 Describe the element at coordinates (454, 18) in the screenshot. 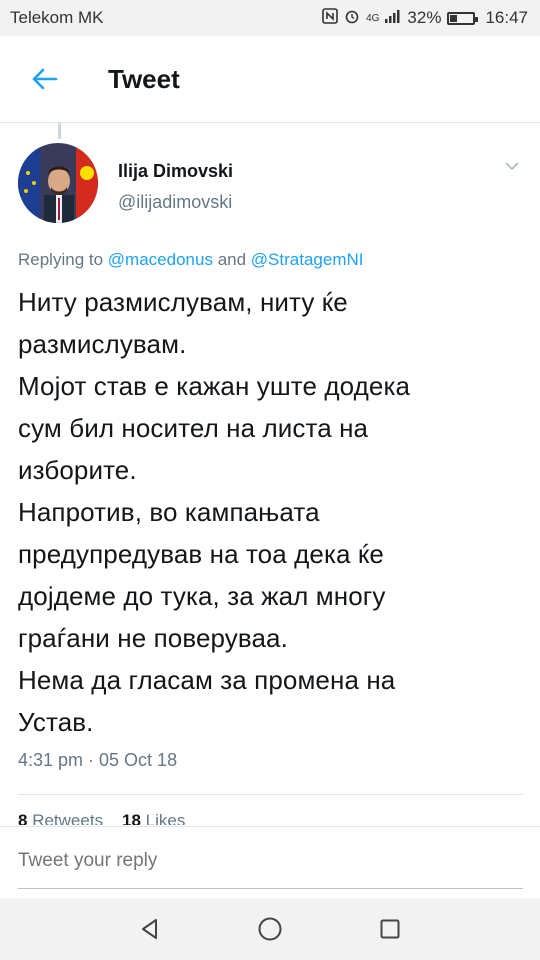

I see `battery-fill` at that location.